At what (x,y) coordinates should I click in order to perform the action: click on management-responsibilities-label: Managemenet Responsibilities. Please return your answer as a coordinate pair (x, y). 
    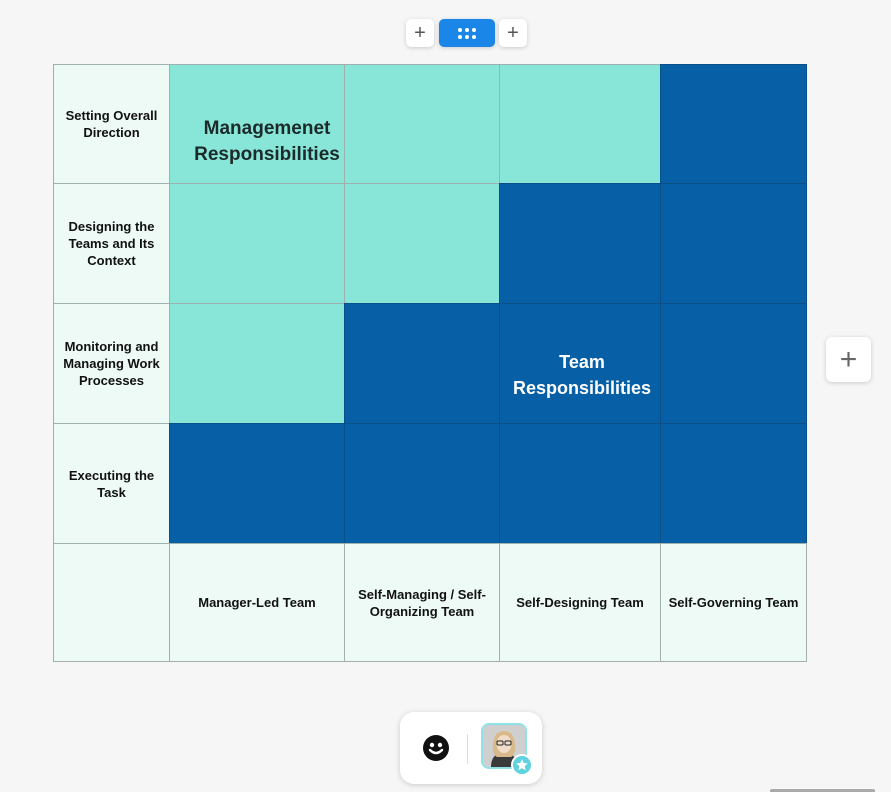
    Looking at the image, I should click on (267, 141).